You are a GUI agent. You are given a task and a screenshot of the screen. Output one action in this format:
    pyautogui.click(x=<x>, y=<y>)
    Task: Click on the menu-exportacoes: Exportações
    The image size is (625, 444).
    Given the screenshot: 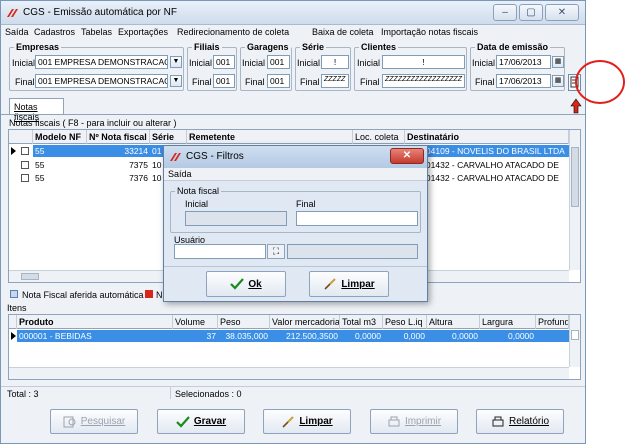 What is the action you would take?
    pyautogui.click(x=143, y=32)
    